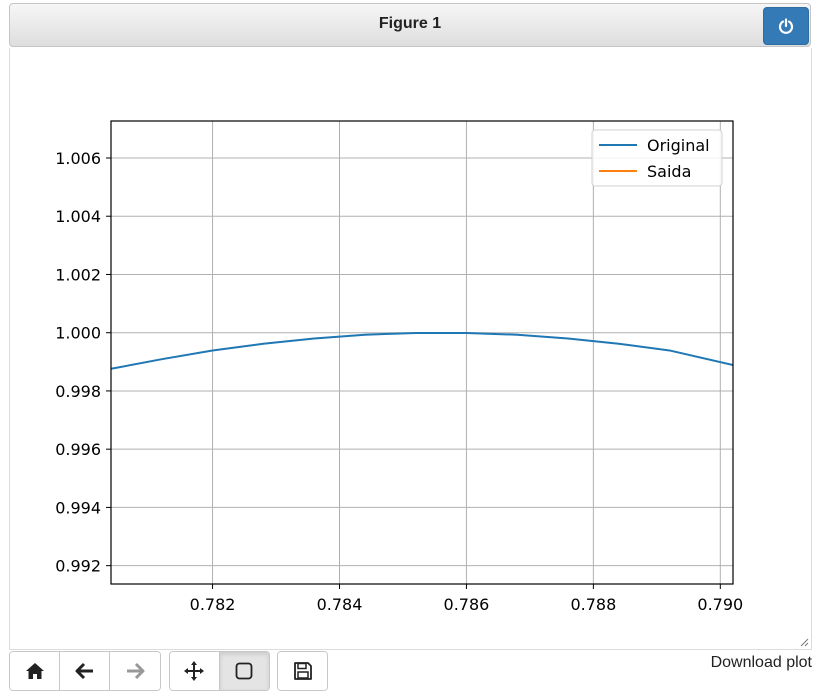 The width and height of the screenshot is (829, 693). I want to click on zoom-rect-icon, so click(244, 671).